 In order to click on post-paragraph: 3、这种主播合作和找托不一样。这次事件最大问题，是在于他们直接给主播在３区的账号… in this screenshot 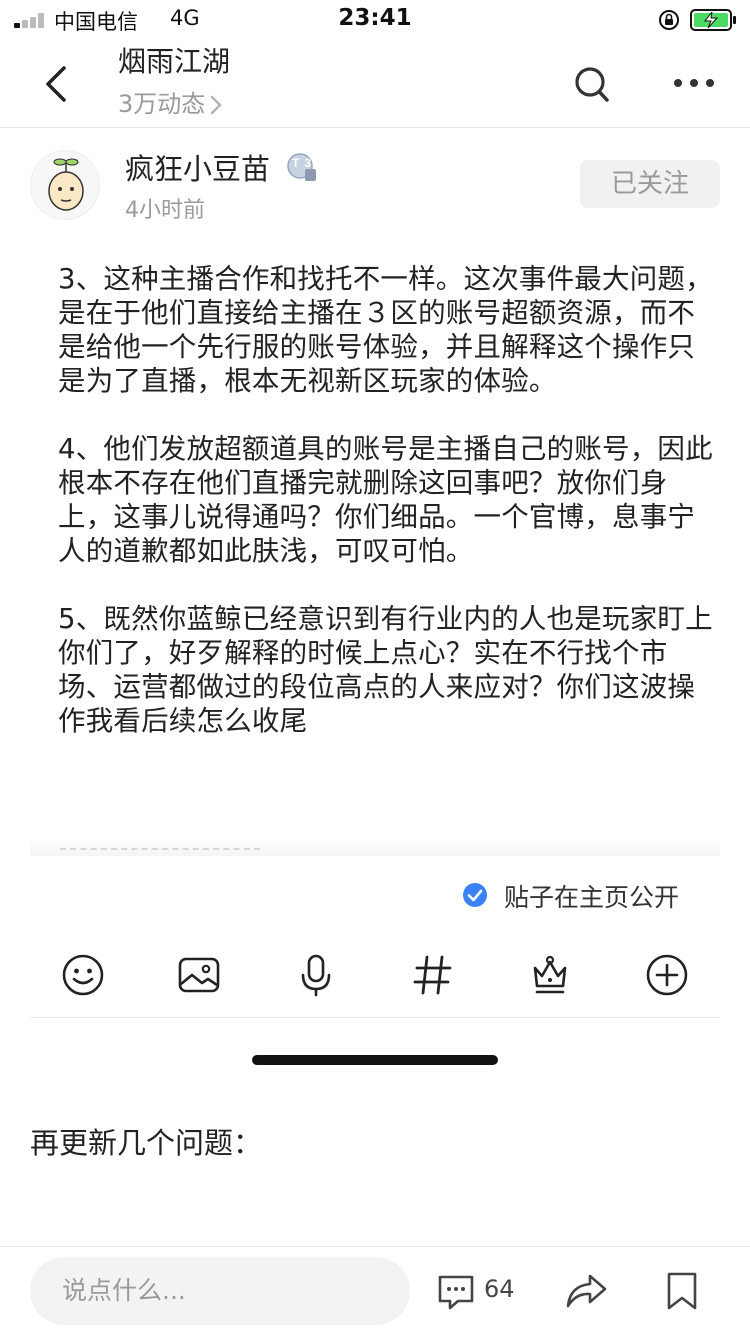, I will do `click(385, 330)`.